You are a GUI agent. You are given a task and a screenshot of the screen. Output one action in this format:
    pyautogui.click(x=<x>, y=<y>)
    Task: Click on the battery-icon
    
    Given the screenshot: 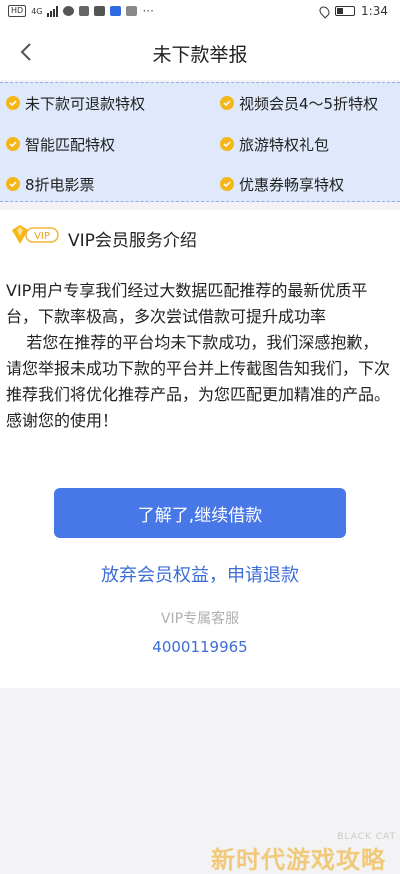 What is the action you would take?
    pyautogui.click(x=345, y=11)
    